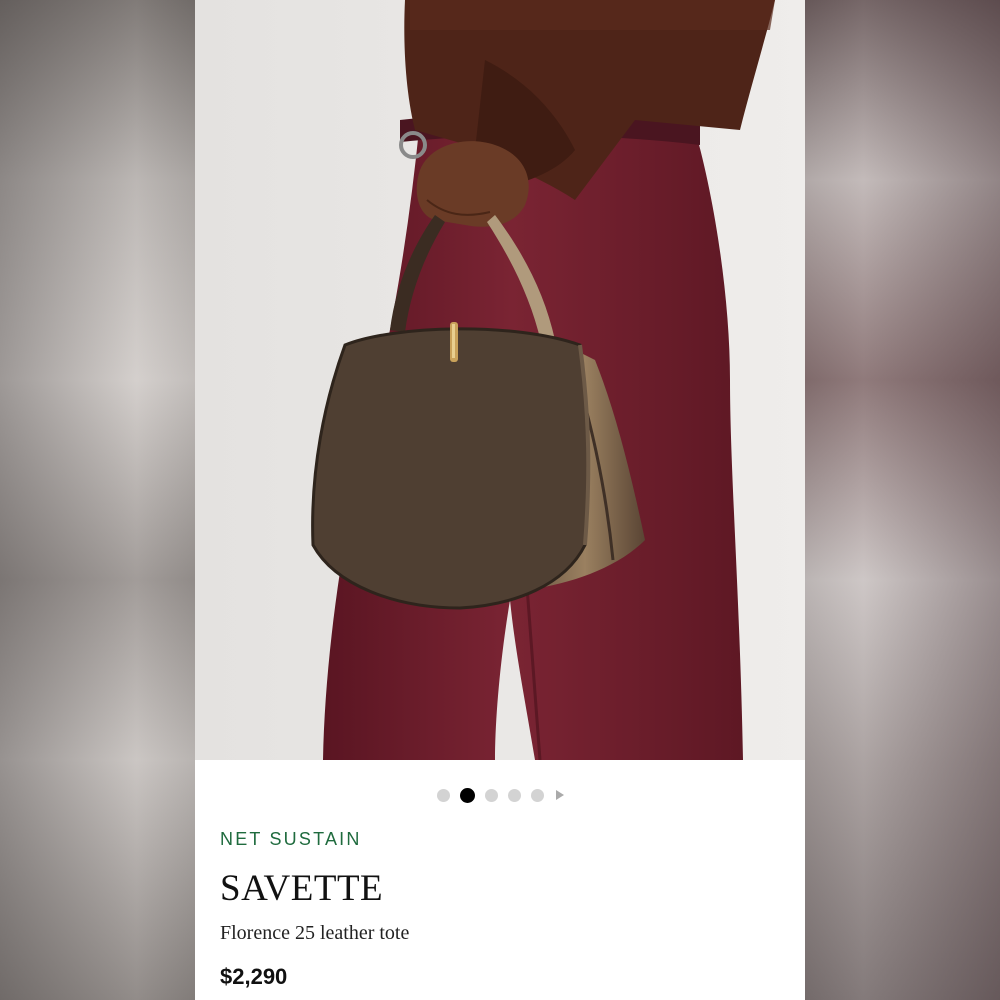 This screenshot has width=1000, height=1000. I want to click on image-pagination, so click(500, 795).